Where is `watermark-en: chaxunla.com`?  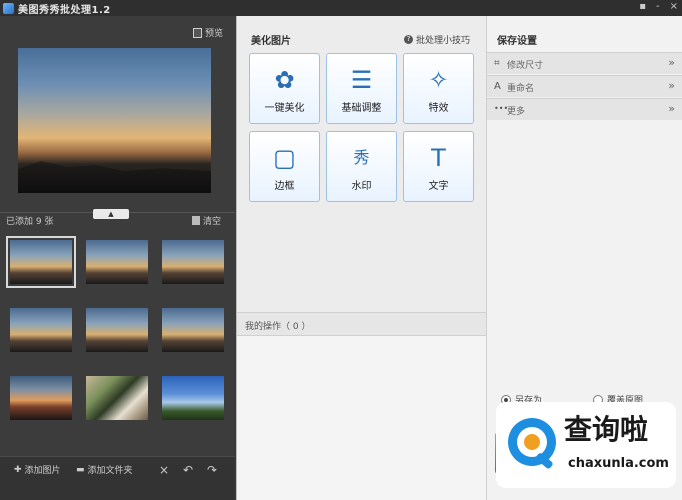 watermark-en: chaxunla.com is located at coordinates (618, 463).